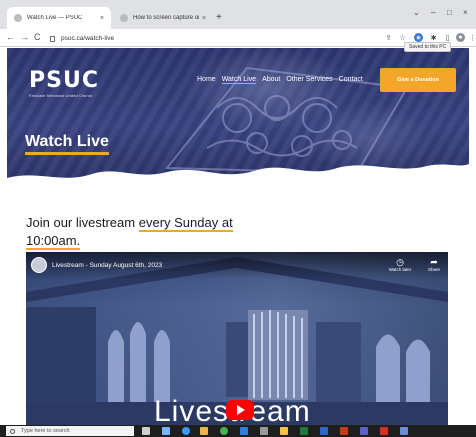 The width and height of the screenshot is (476, 437). What do you see at coordinates (166, 18) in the screenshot?
I see `tab-title: How to screen capture on wind` at bounding box center [166, 18].